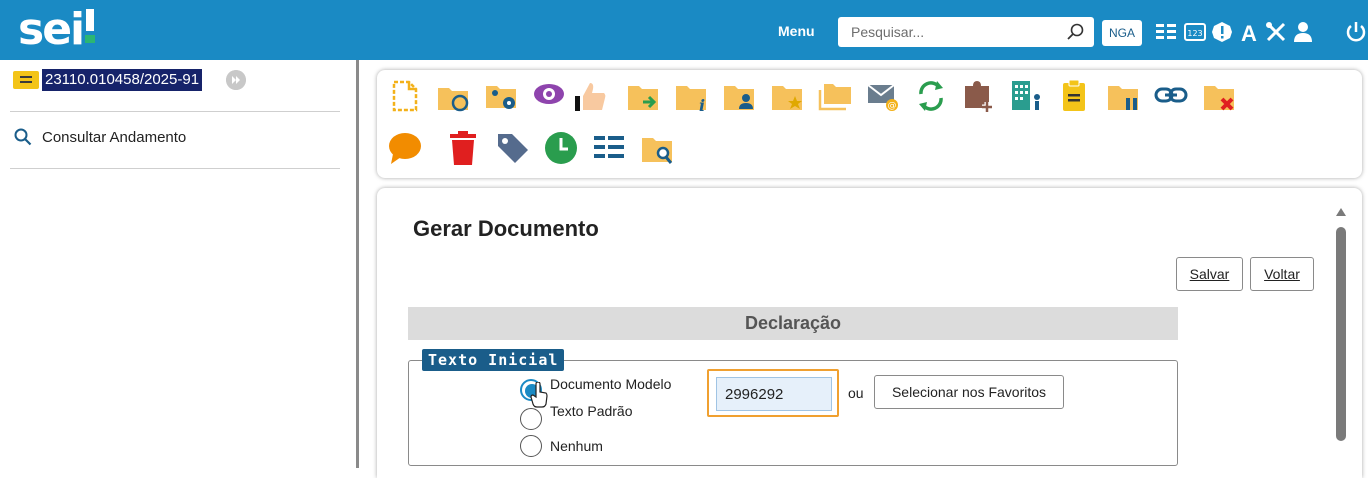 This screenshot has width=1368, height=478. What do you see at coordinates (357, 264) in the screenshot?
I see `panel-divider` at bounding box center [357, 264].